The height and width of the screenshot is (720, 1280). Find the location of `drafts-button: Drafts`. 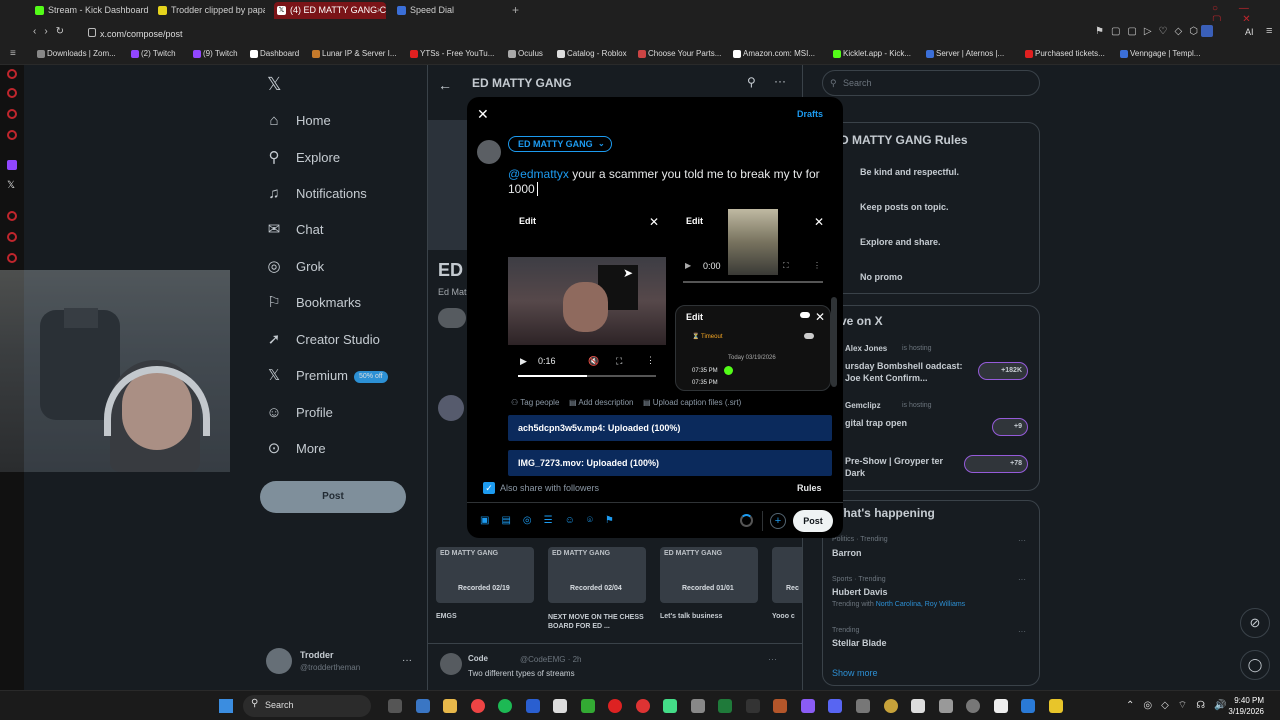

drafts-button: Drafts is located at coordinates (810, 114).